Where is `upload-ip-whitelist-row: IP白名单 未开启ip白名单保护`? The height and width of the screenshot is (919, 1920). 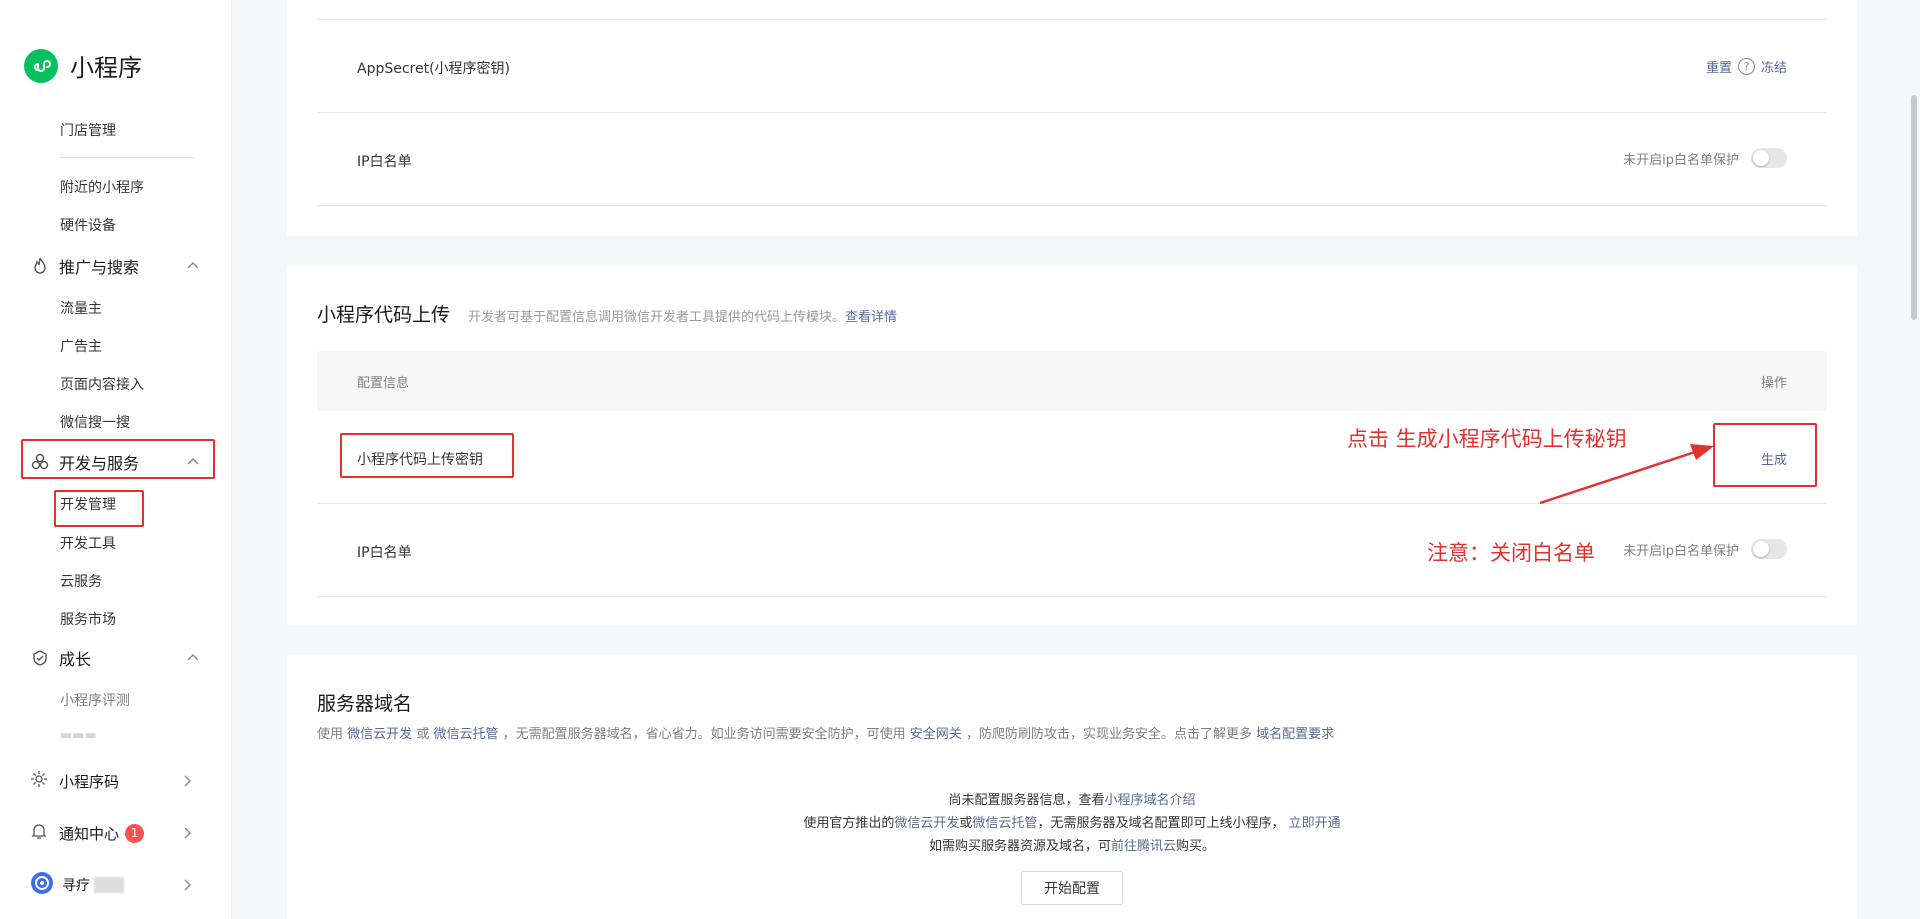
upload-ip-whitelist-row: IP白名单 未开启ip白名单保护 is located at coordinates (1072, 550).